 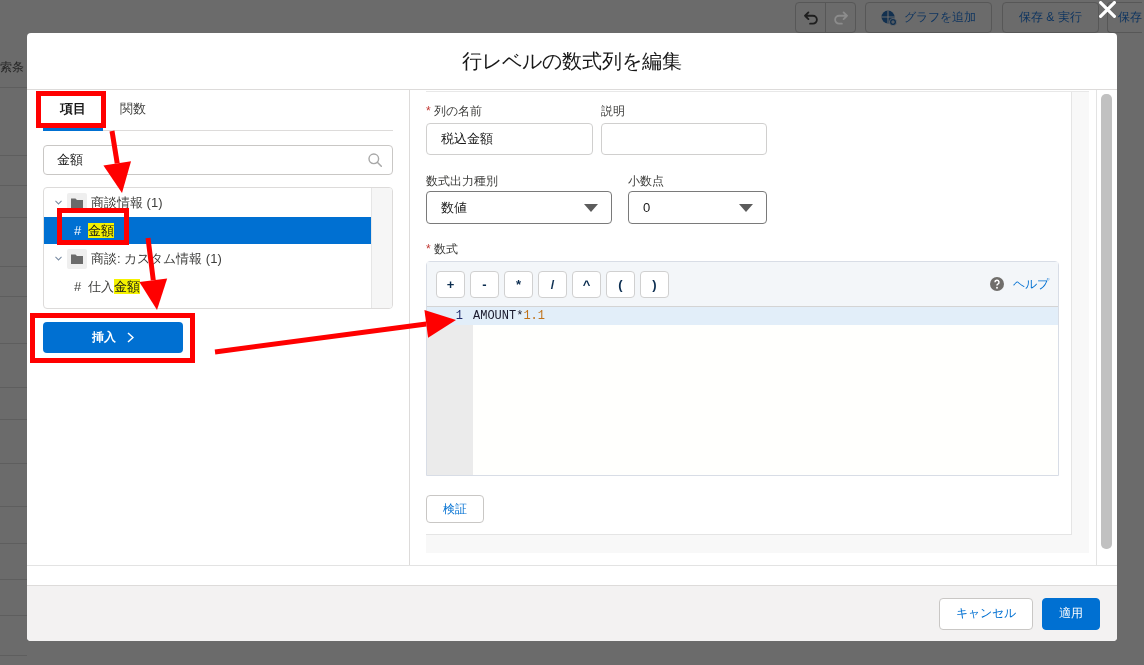 I want to click on dropdown: 0, so click(x=697, y=207).